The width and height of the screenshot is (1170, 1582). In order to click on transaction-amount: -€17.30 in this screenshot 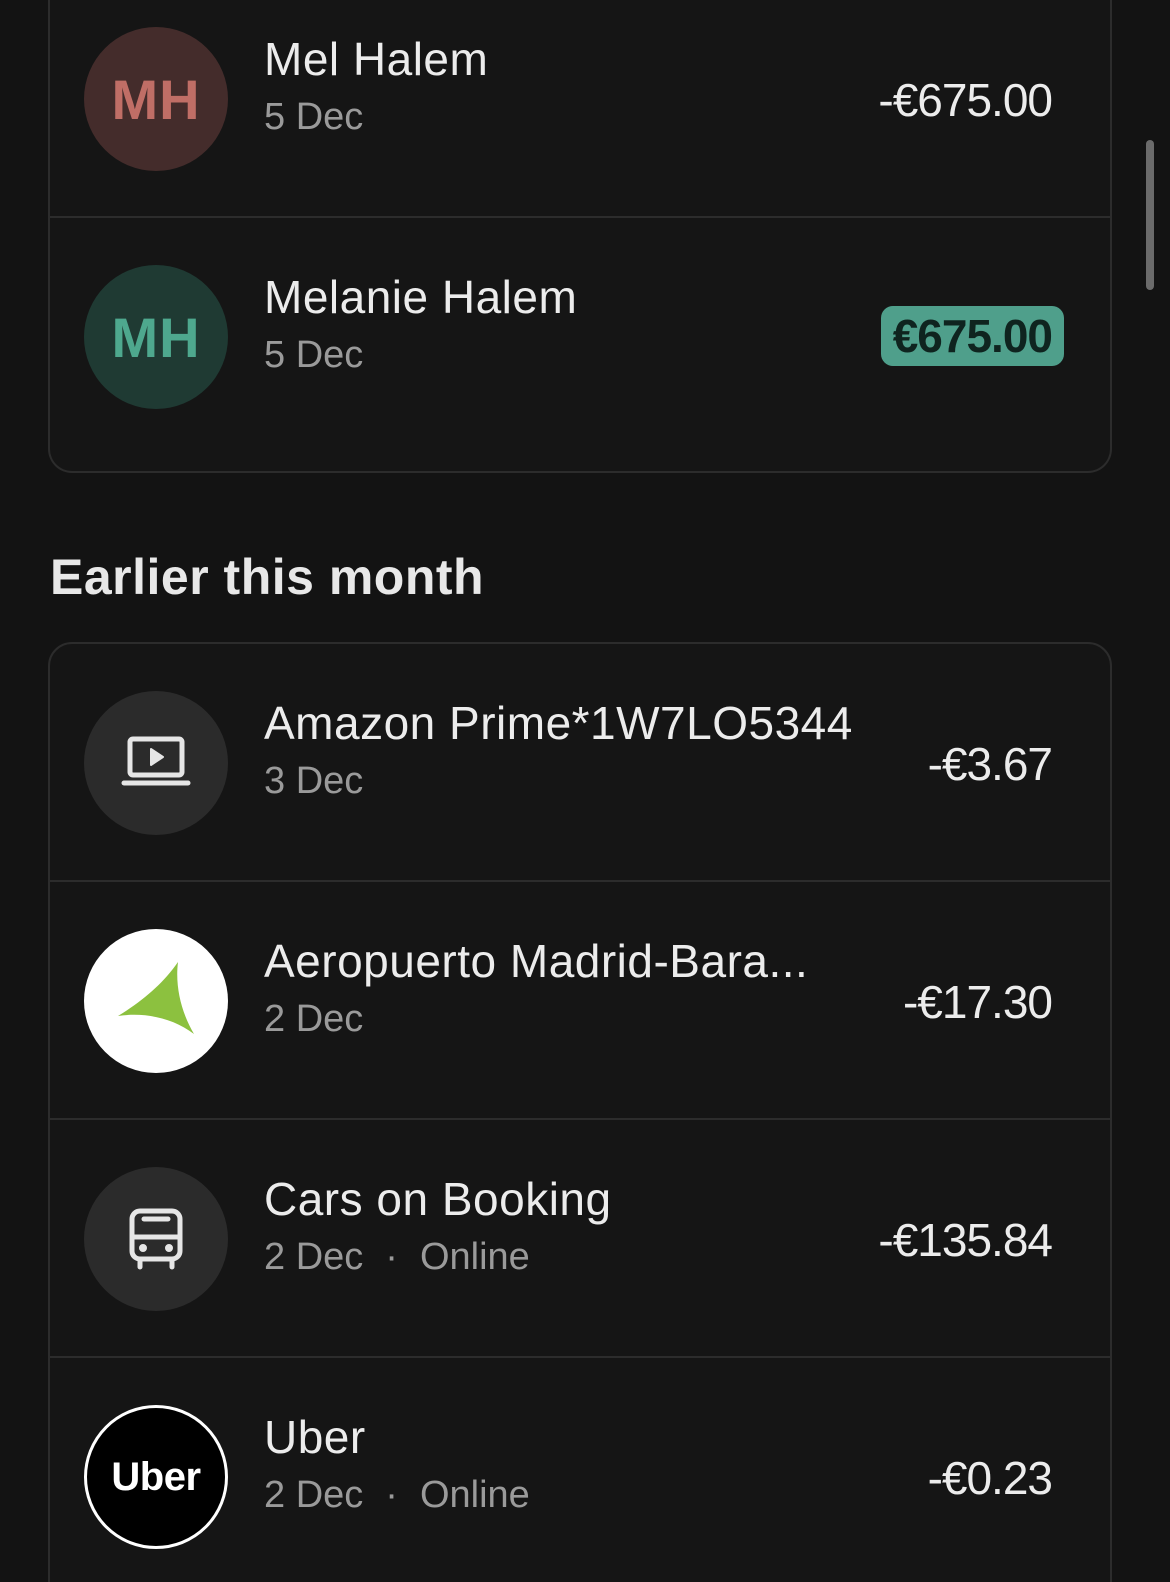, I will do `click(977, 1002)`.